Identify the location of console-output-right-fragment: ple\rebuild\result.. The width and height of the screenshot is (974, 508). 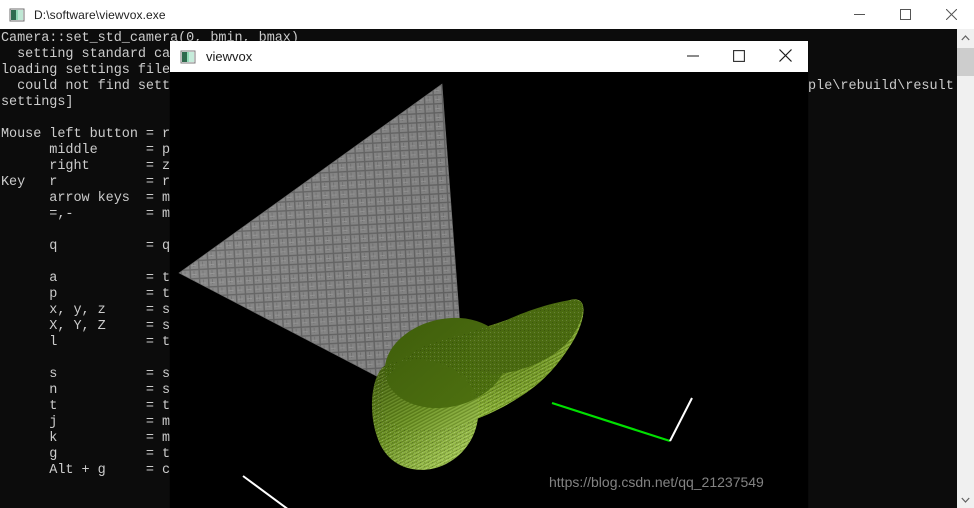
(882, 86).